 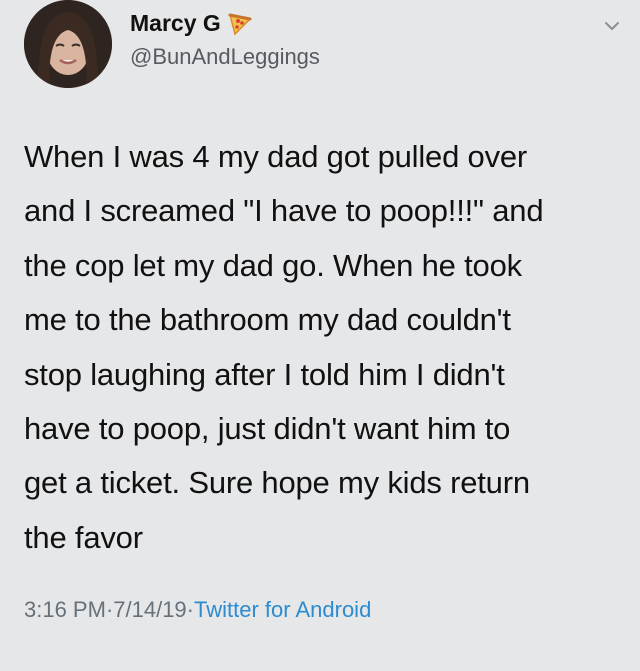 What do you see at coordinates (65, 610) in the screenshot?
I see `tweet-time: 3:16 PM` at bounding box center [65, 610].